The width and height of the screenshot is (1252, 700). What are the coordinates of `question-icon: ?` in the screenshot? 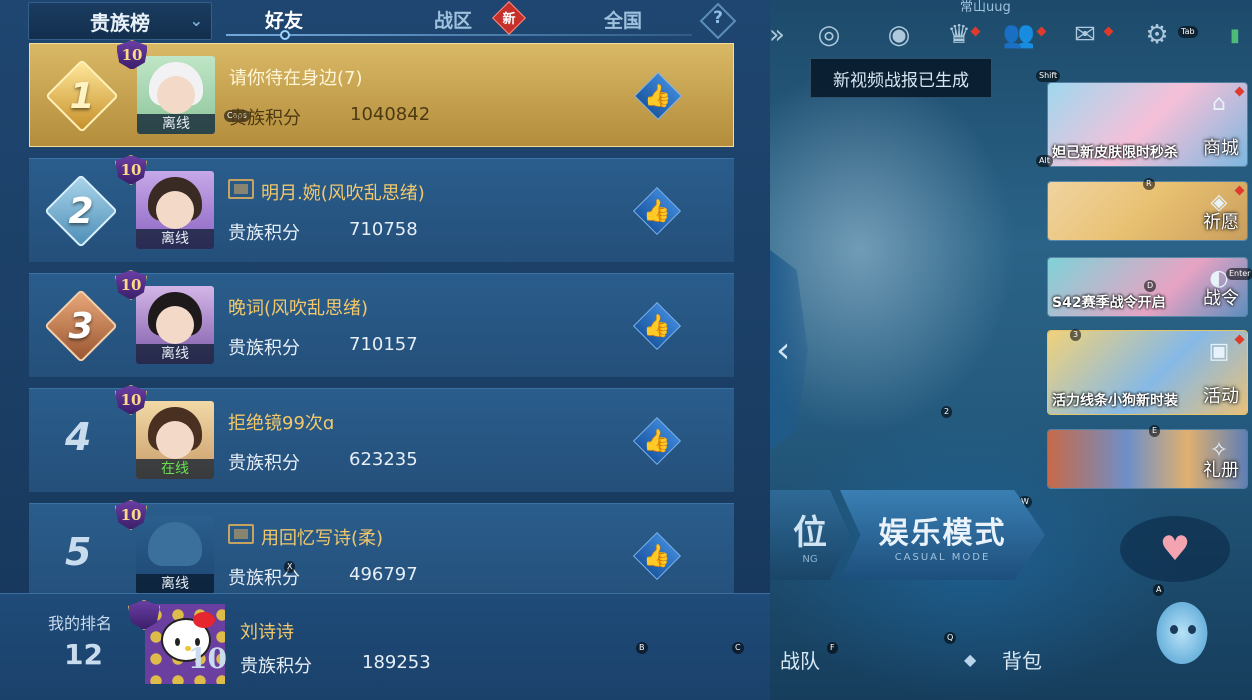 It's located at (718, 18).